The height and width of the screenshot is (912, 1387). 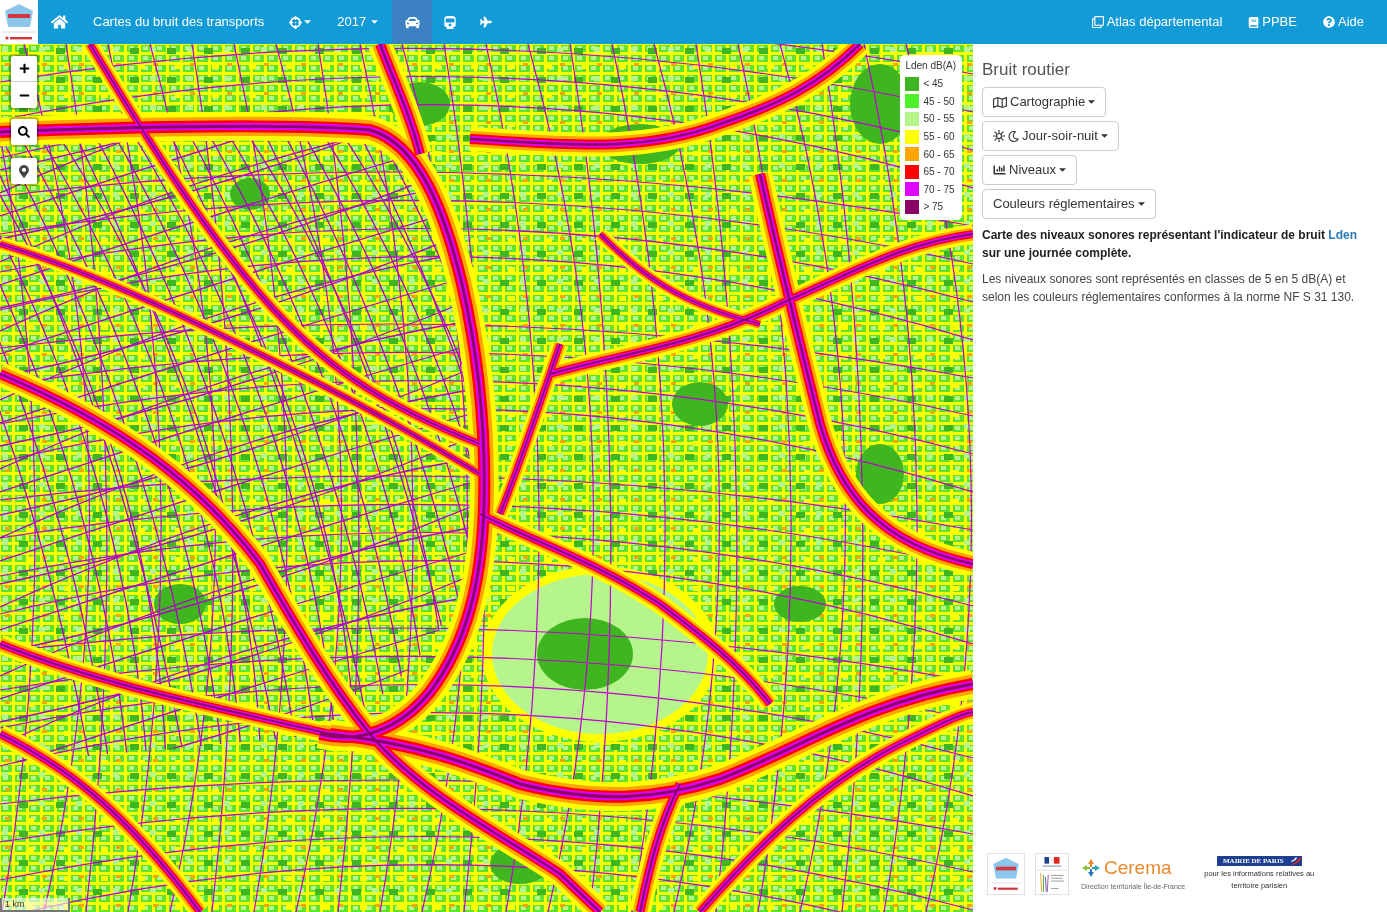 I want to click on legend-label: 70 - 75, so click(x=939, y=189).